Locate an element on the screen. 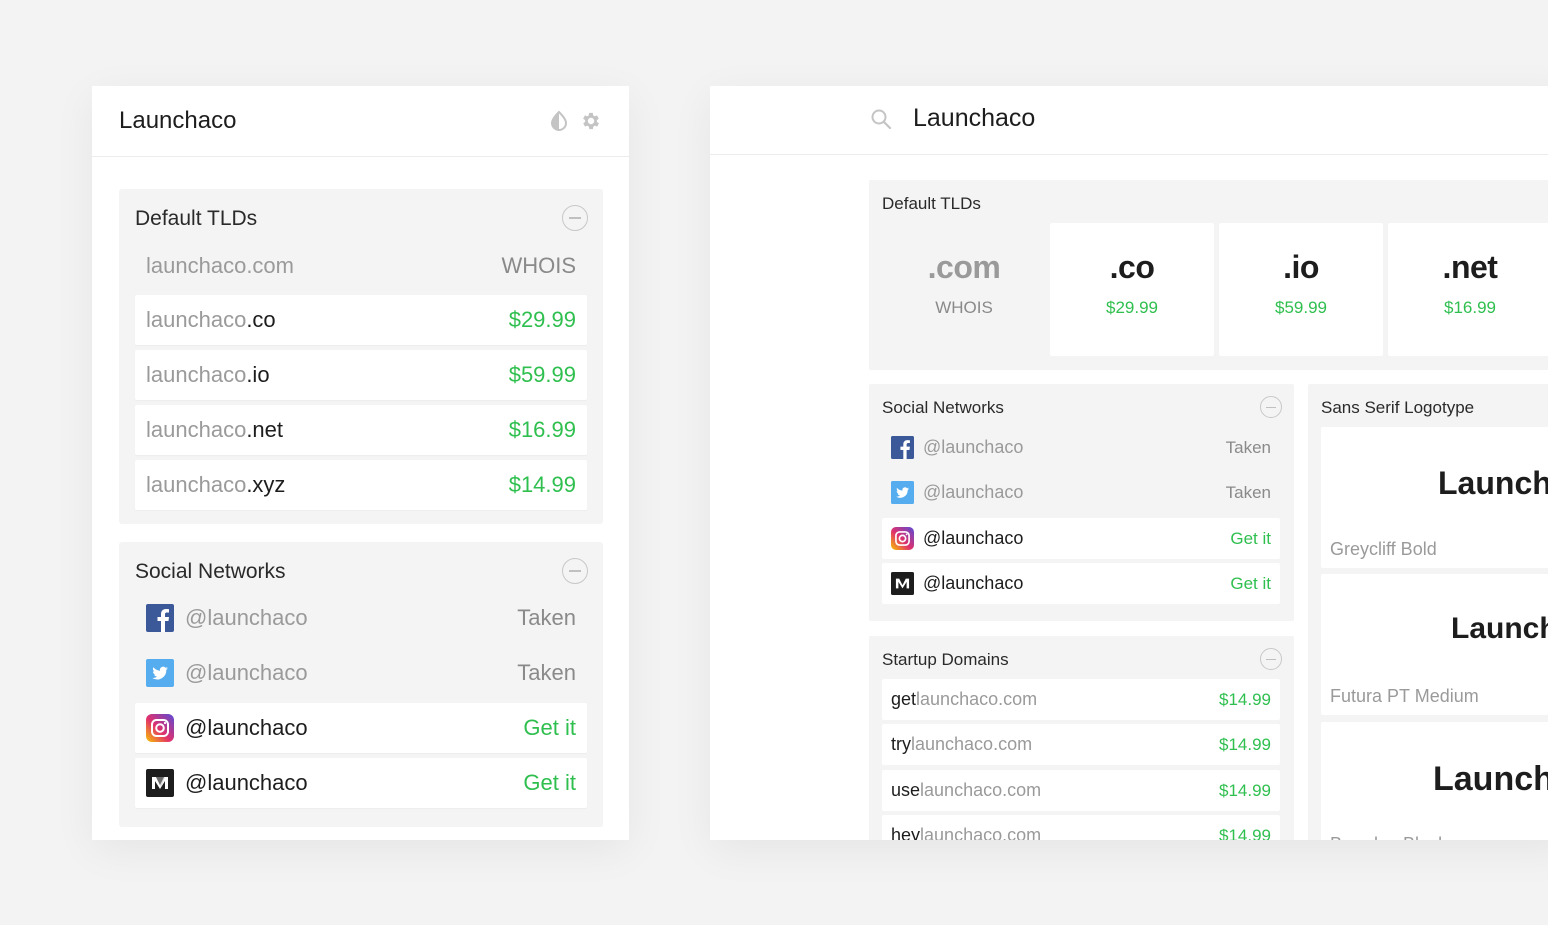 Image resolution: width=1548 pixels, height=925 pixels. search-input: Launchaco is located at coordinates (974, 118).